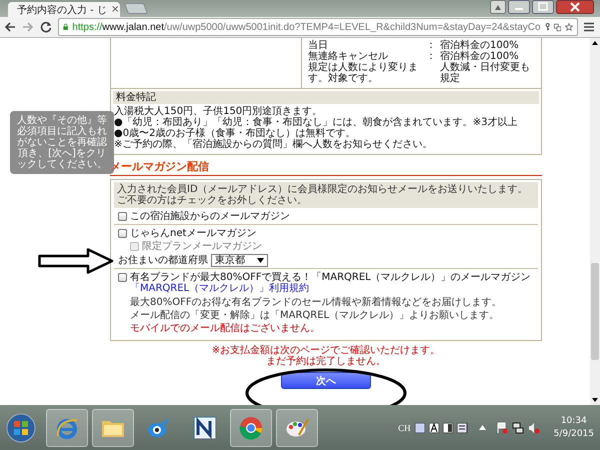  What do you see at coordinates (225, 328) in the screenshot?
I see `newsletter-note: モバイルでのメール配信はございません。` at bounding box center [225, 328].